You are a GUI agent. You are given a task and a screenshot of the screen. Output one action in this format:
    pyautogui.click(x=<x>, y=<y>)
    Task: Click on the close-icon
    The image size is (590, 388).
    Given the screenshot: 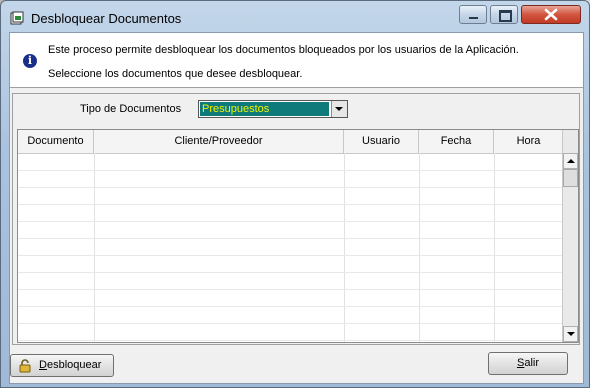 What is the action you would take?
    pyautogui.click(x=551, y=14)
    